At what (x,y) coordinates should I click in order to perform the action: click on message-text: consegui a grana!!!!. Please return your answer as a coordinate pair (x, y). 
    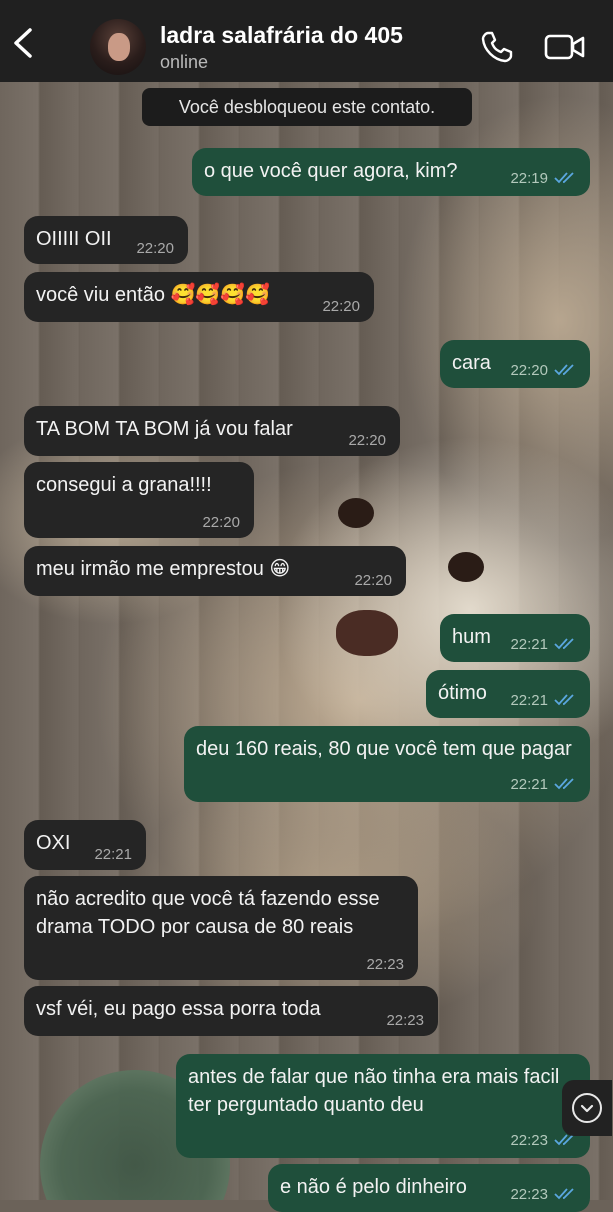
    Looking at the image, I should click on (124, 485).